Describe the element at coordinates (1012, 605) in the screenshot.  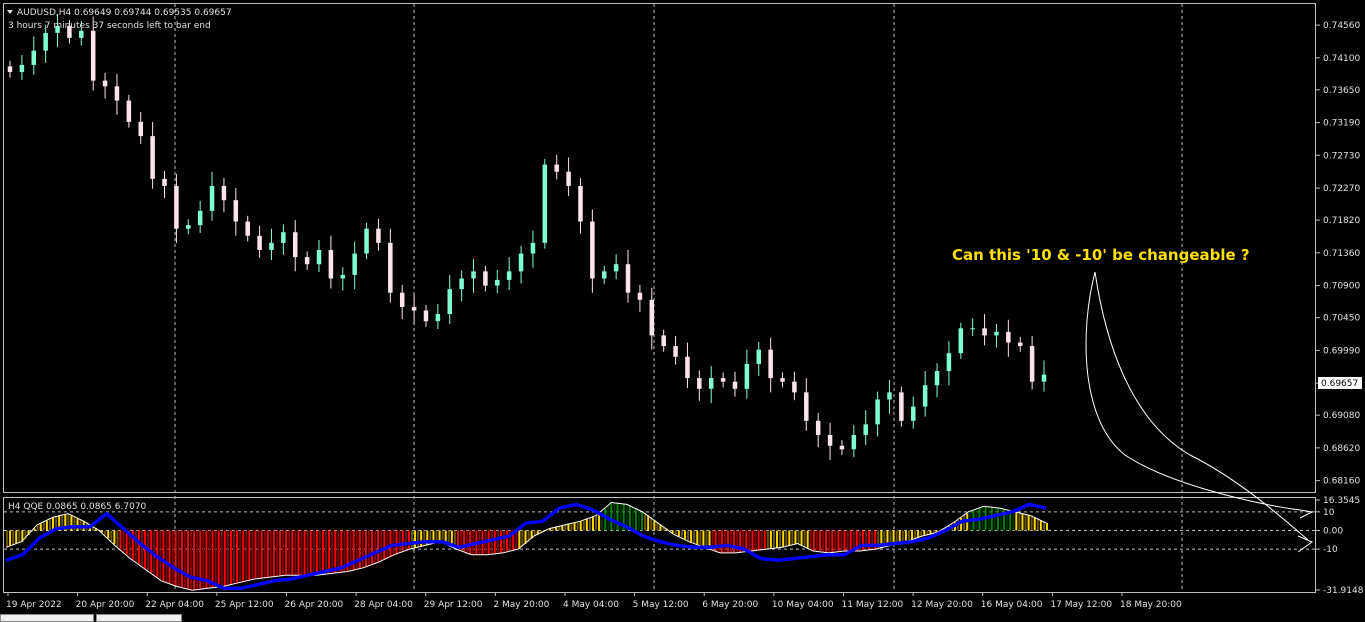
I see `time-tick-label: 16 May 04:00` at that location.